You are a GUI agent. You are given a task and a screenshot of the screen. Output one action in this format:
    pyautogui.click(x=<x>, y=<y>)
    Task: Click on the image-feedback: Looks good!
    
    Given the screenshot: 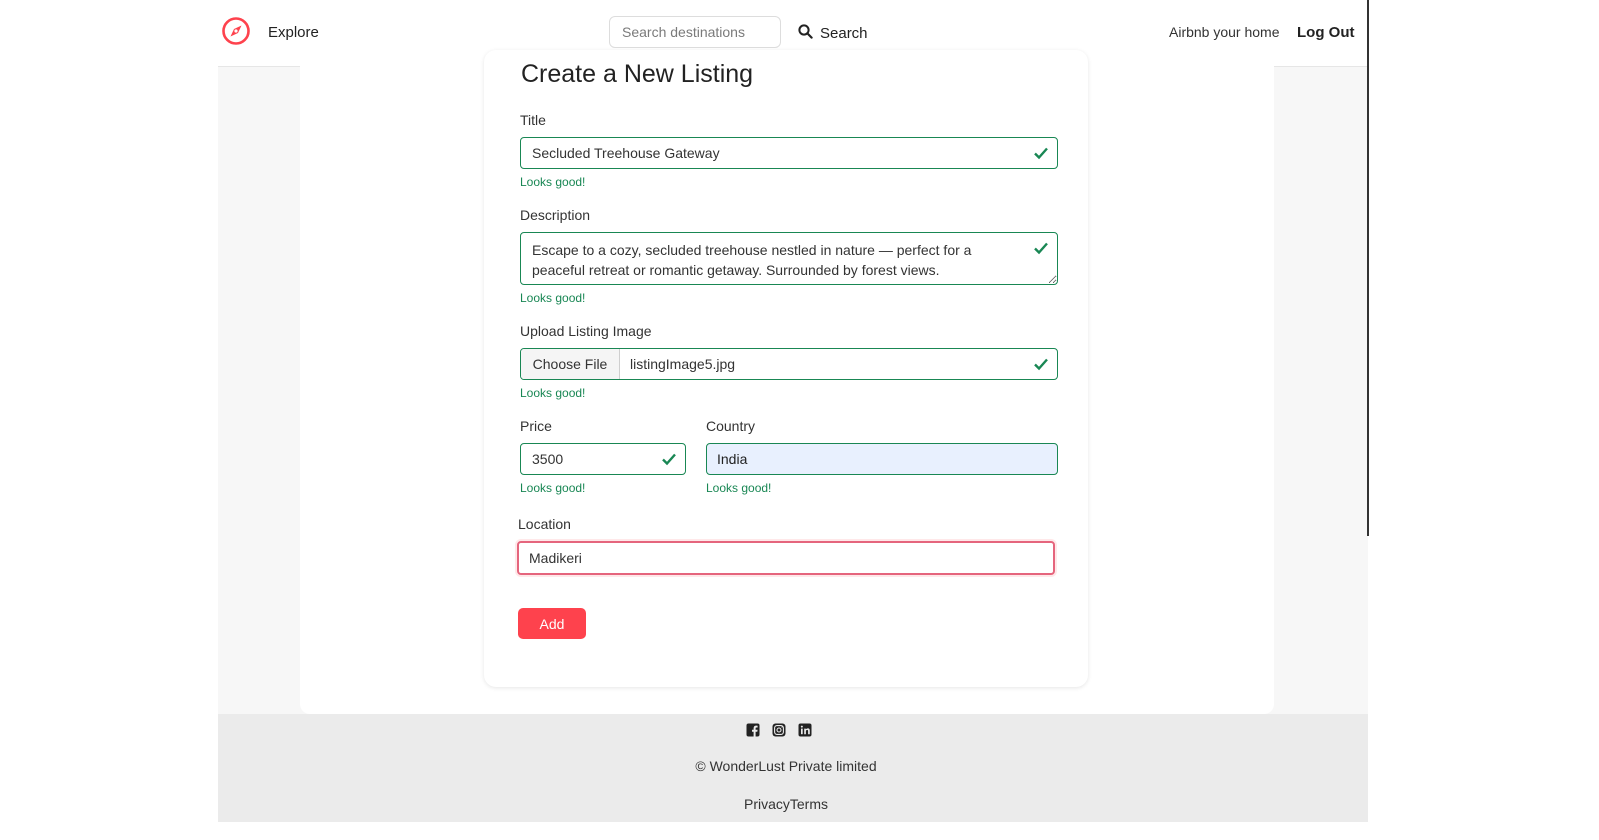 What is the action you would take?
    pyautogui.click(x=553, y=393)
    